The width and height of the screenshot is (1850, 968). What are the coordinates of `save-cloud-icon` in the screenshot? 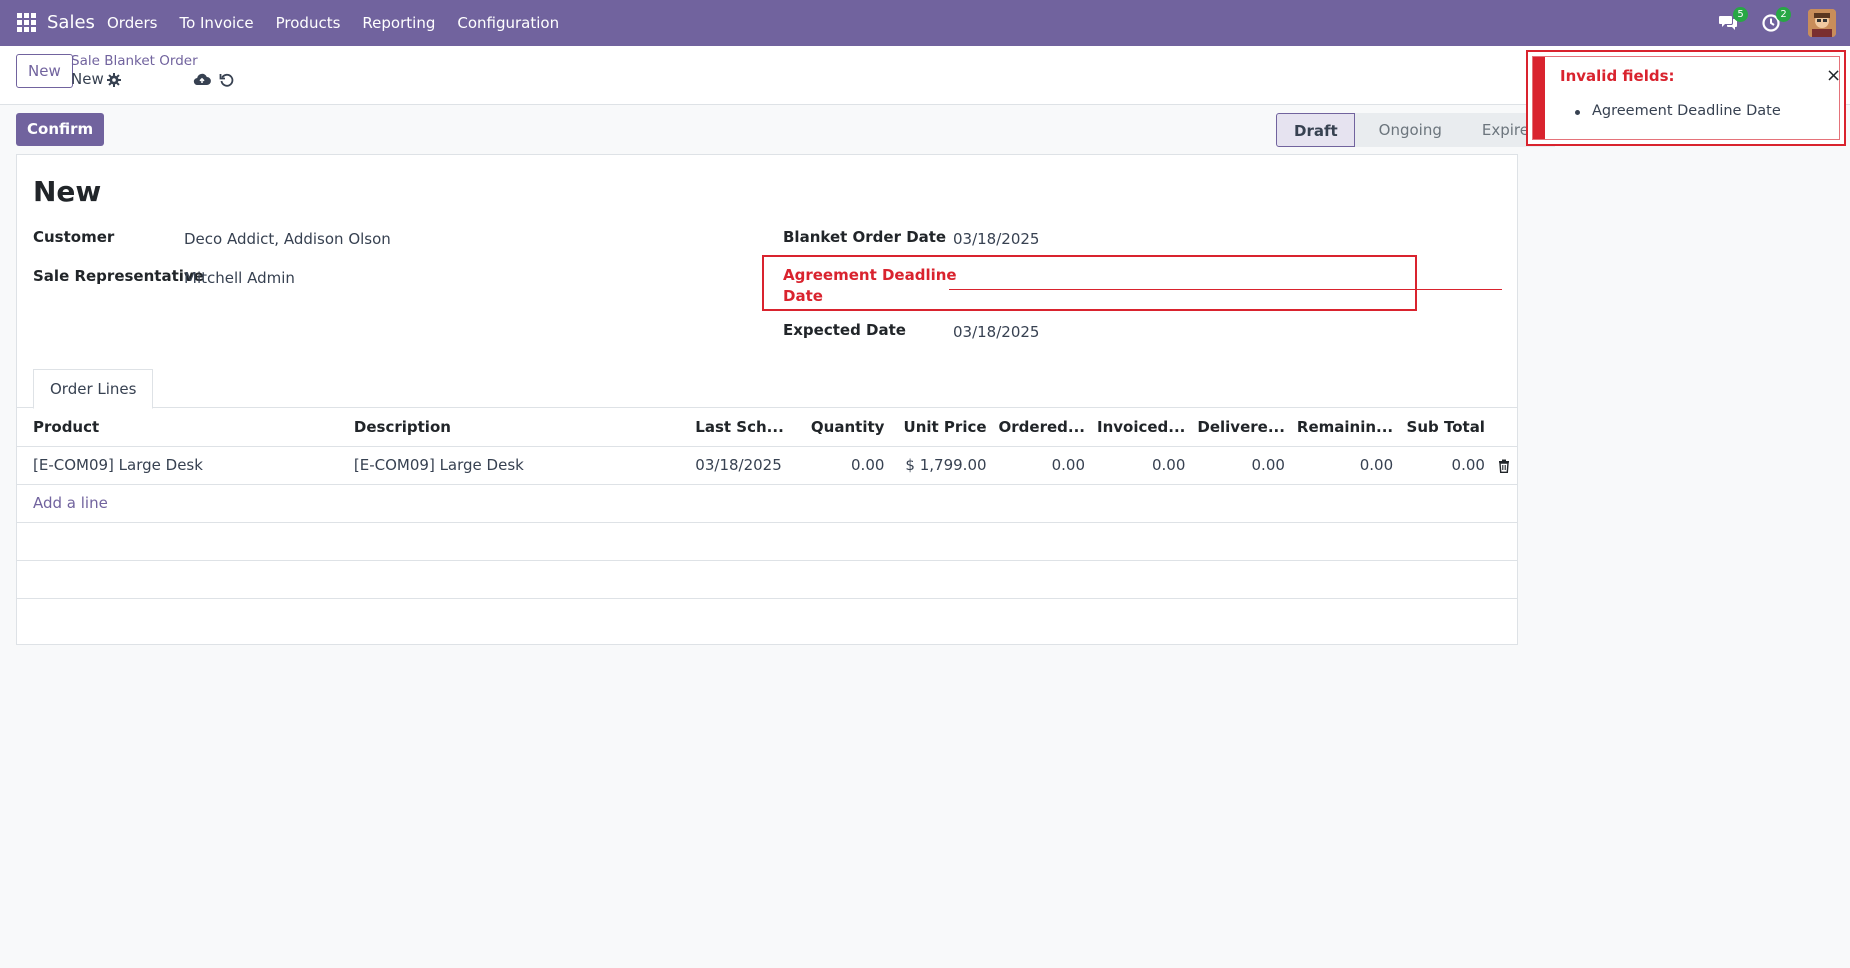 It's located at (202, 80).